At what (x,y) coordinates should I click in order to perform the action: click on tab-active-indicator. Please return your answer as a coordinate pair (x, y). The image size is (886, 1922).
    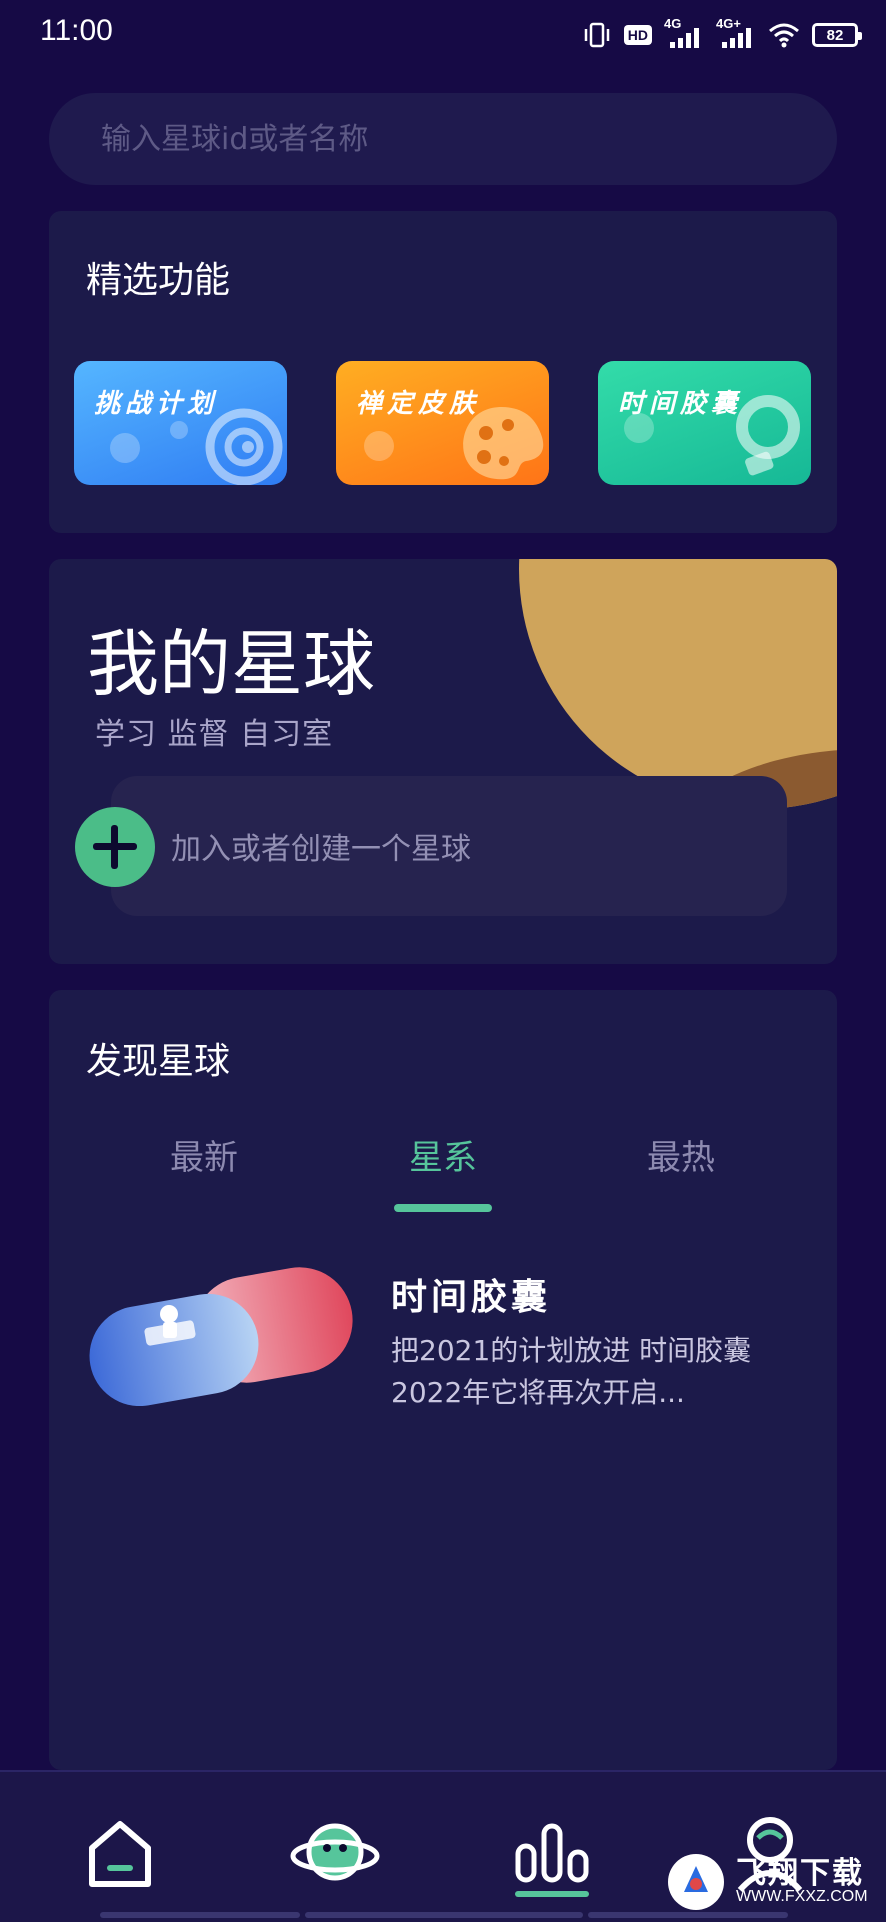
    Looking at the image, I should click on (443, 1208).